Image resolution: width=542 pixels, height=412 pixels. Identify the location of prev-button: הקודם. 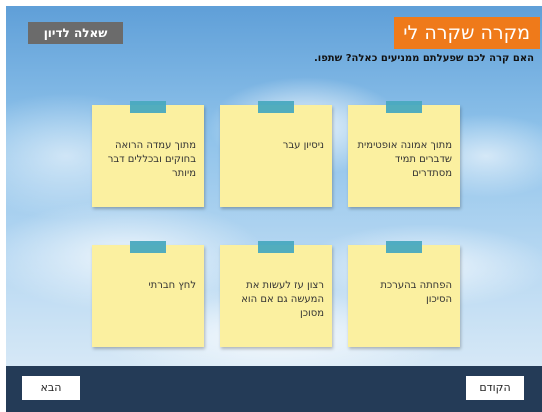
(495, 388).